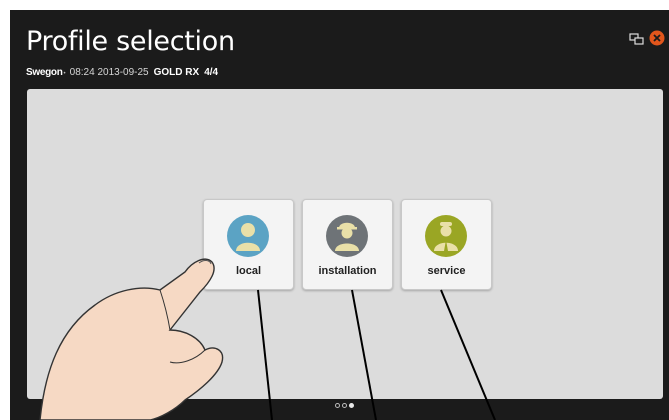  Describe the element at coordinates (211, 72) in the screenshot. I see `unit-count: 4/4` at that location.